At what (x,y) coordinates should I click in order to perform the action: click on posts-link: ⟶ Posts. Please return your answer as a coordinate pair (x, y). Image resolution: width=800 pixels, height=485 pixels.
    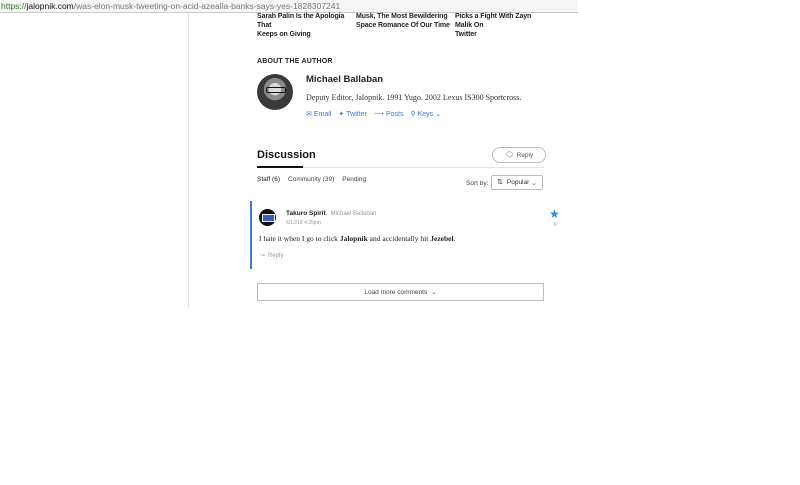
    Looking at the image, I should click on (389, 114).